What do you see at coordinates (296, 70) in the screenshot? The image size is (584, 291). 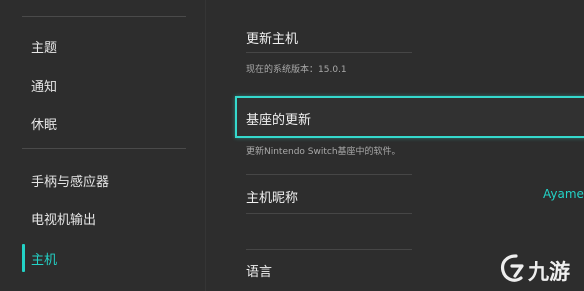 I see `system-version-text: 现在的系统版本：15.0.1` at bounding box center [296, 70].